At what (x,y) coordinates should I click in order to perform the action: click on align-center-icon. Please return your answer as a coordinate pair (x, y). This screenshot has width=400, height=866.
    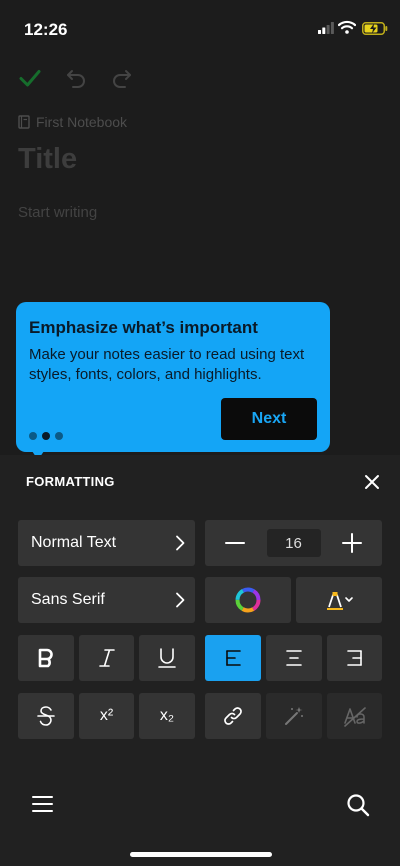
    Looking at the image, I should click on (294, 658).